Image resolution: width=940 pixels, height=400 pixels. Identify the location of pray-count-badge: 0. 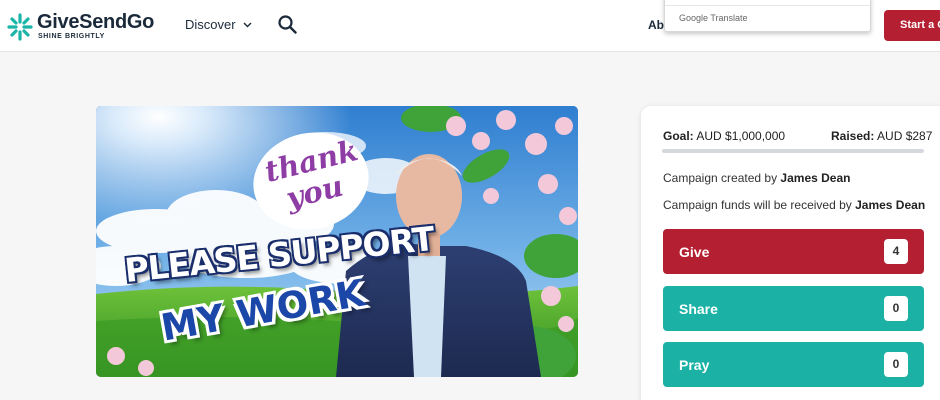
(896, 364).